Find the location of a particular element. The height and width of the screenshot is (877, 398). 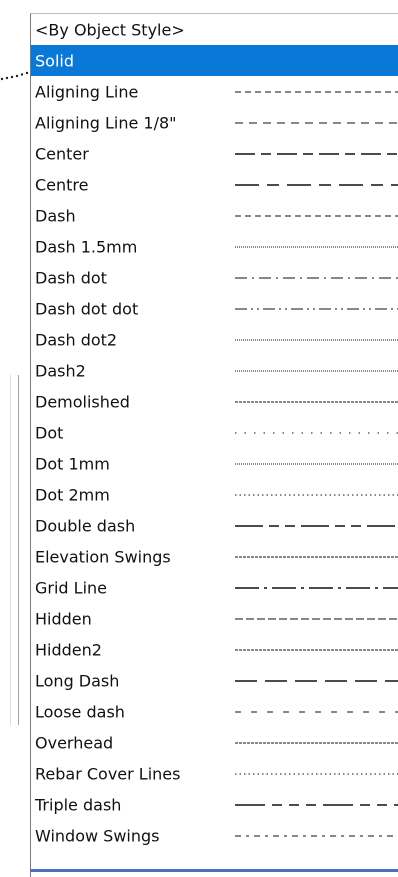

line-pattern-item: Window Swings is located at coordinates (214, 835).